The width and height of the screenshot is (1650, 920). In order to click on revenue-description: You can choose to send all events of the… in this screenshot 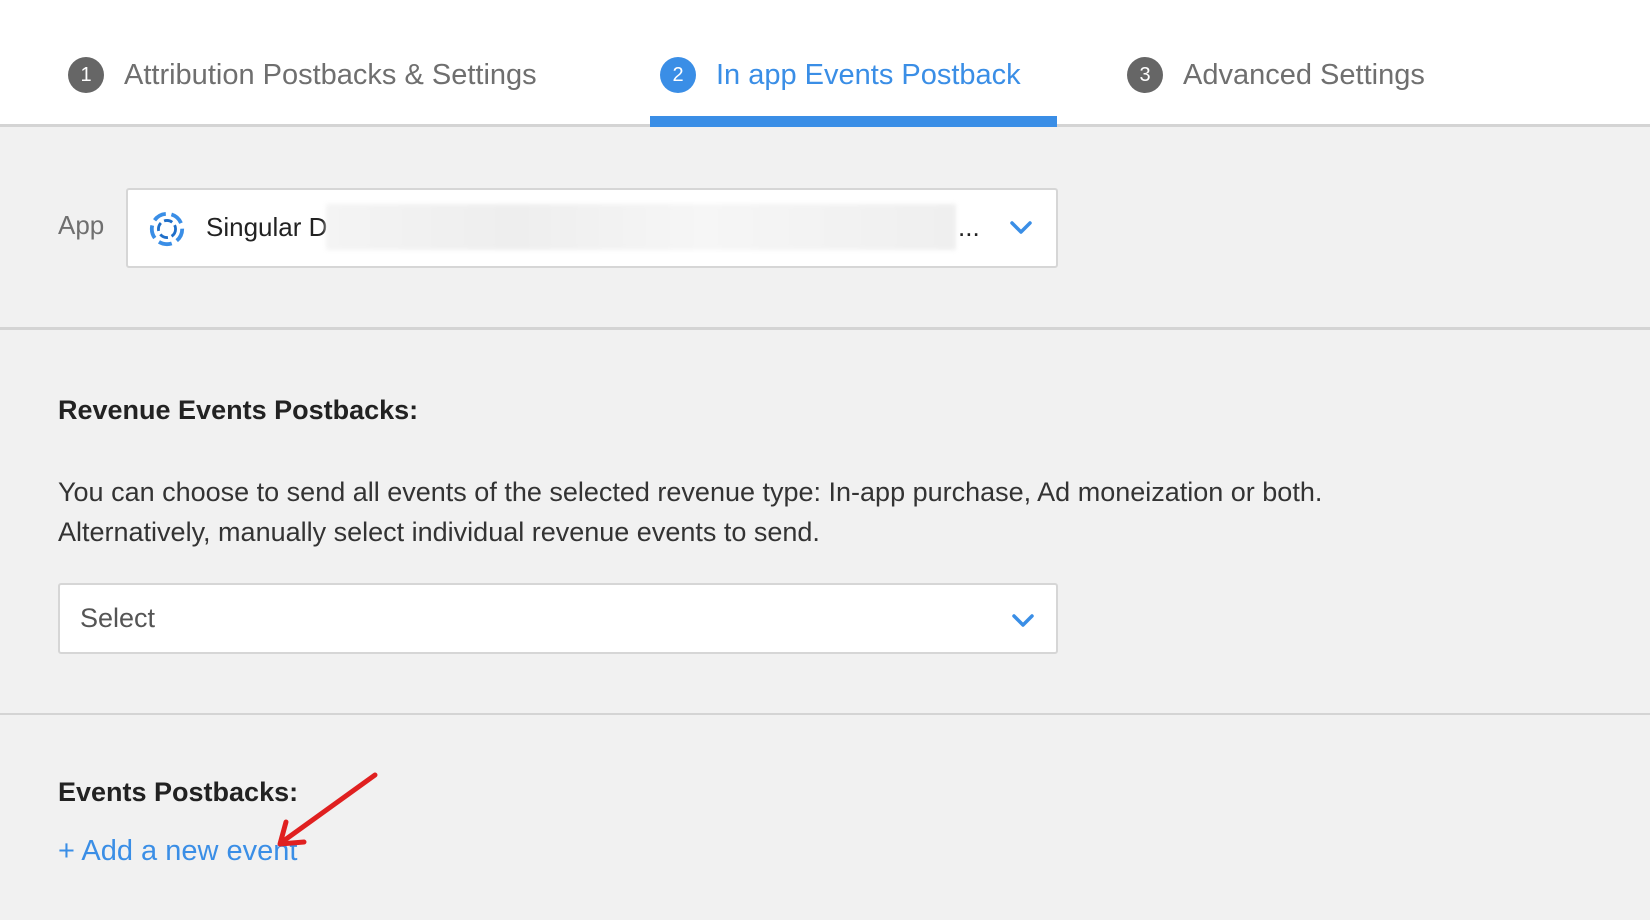, I will do `click(828, 512)`.